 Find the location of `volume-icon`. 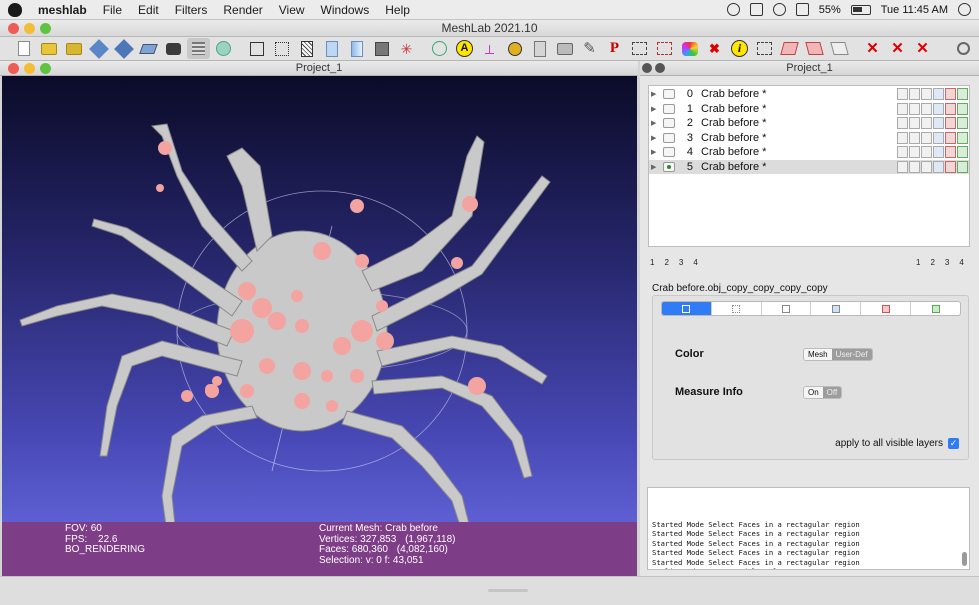

volume-icon is located at coordinates (802, 9).